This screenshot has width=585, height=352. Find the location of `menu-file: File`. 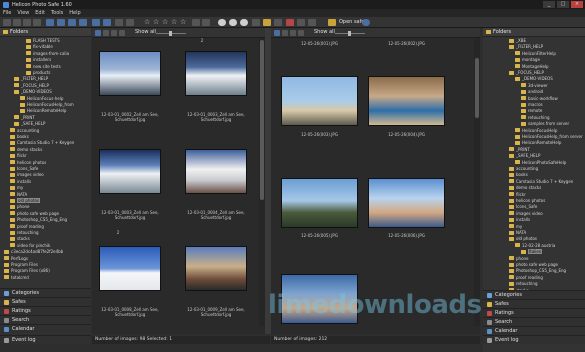

menu-file: File is located at coordinates (7, 13).